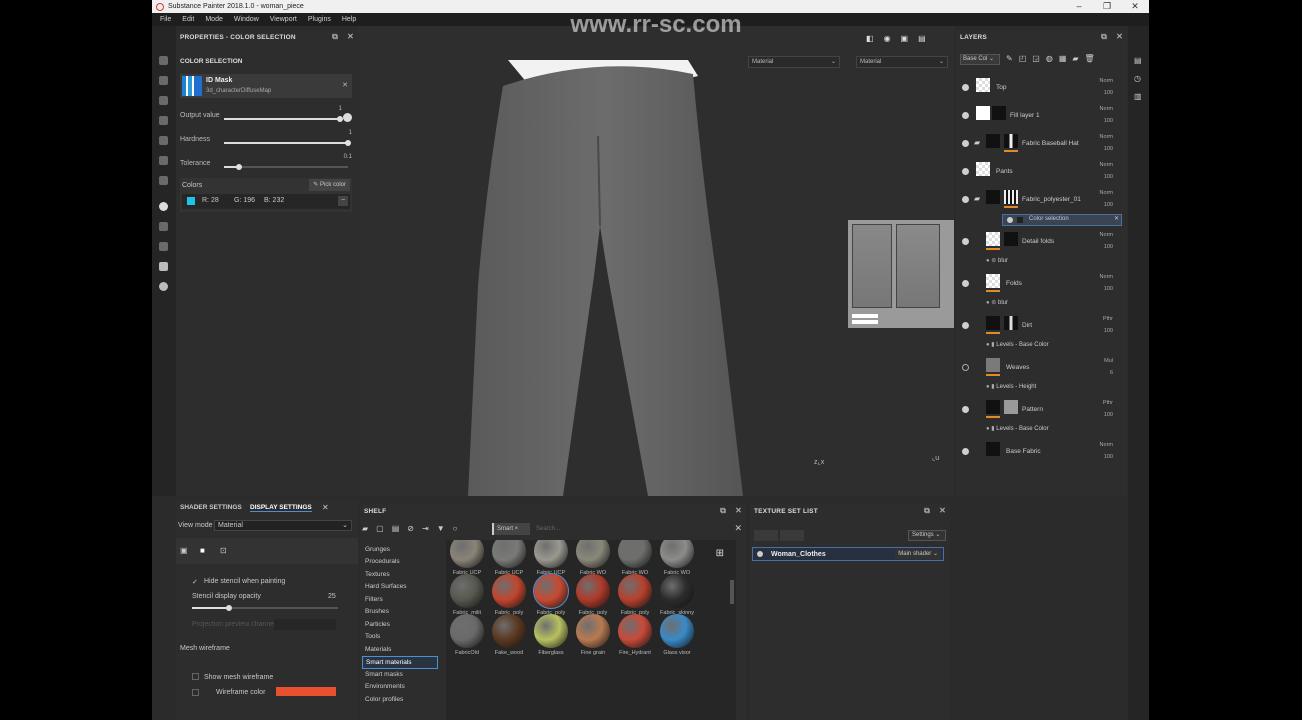 The height and width of the screenshot is (720, 1302). What do you see at coordinates (1107, 6) in the screenshot?
I see `maximize-icon: ❐` at bounding box center [1107, 6].